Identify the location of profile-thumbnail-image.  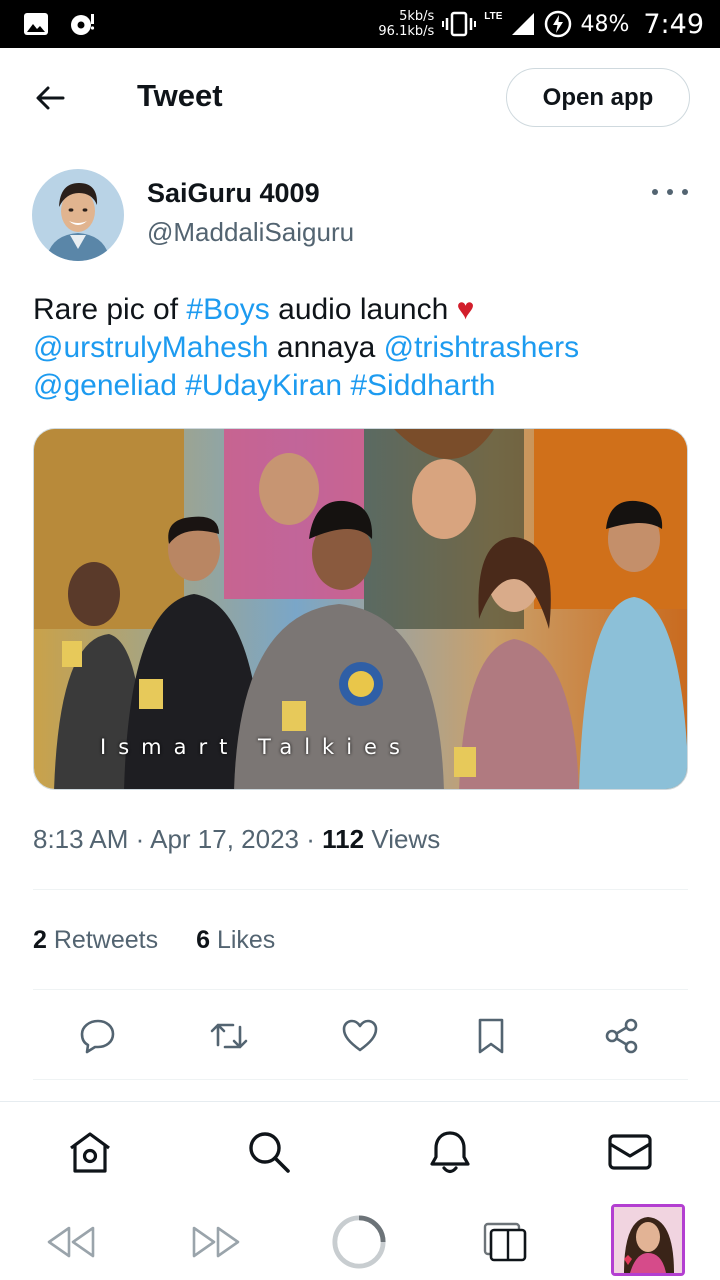
(648, 1240).